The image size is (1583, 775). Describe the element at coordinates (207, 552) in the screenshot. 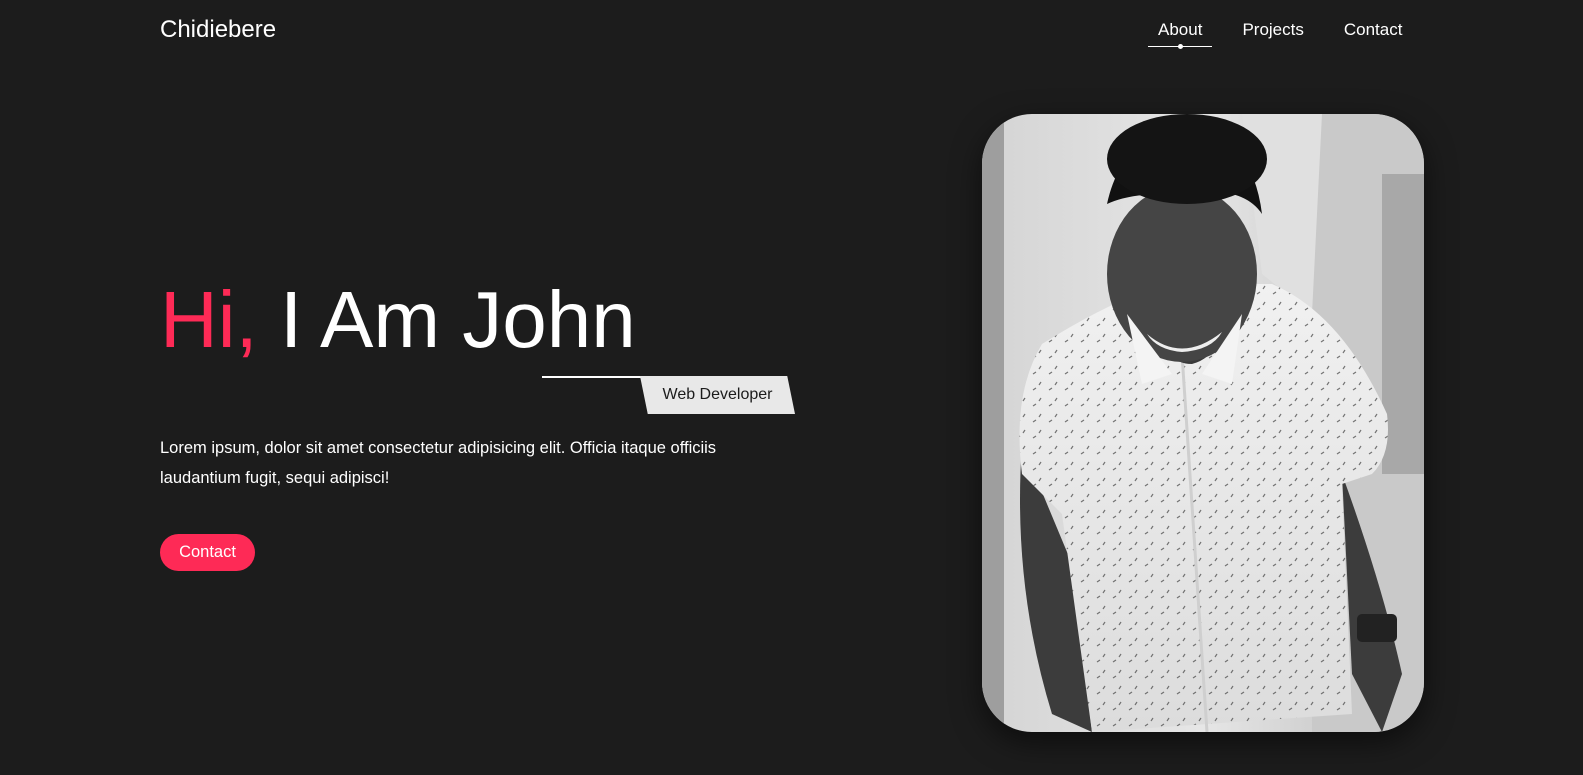

I see `contact-button: Contact` at that location.